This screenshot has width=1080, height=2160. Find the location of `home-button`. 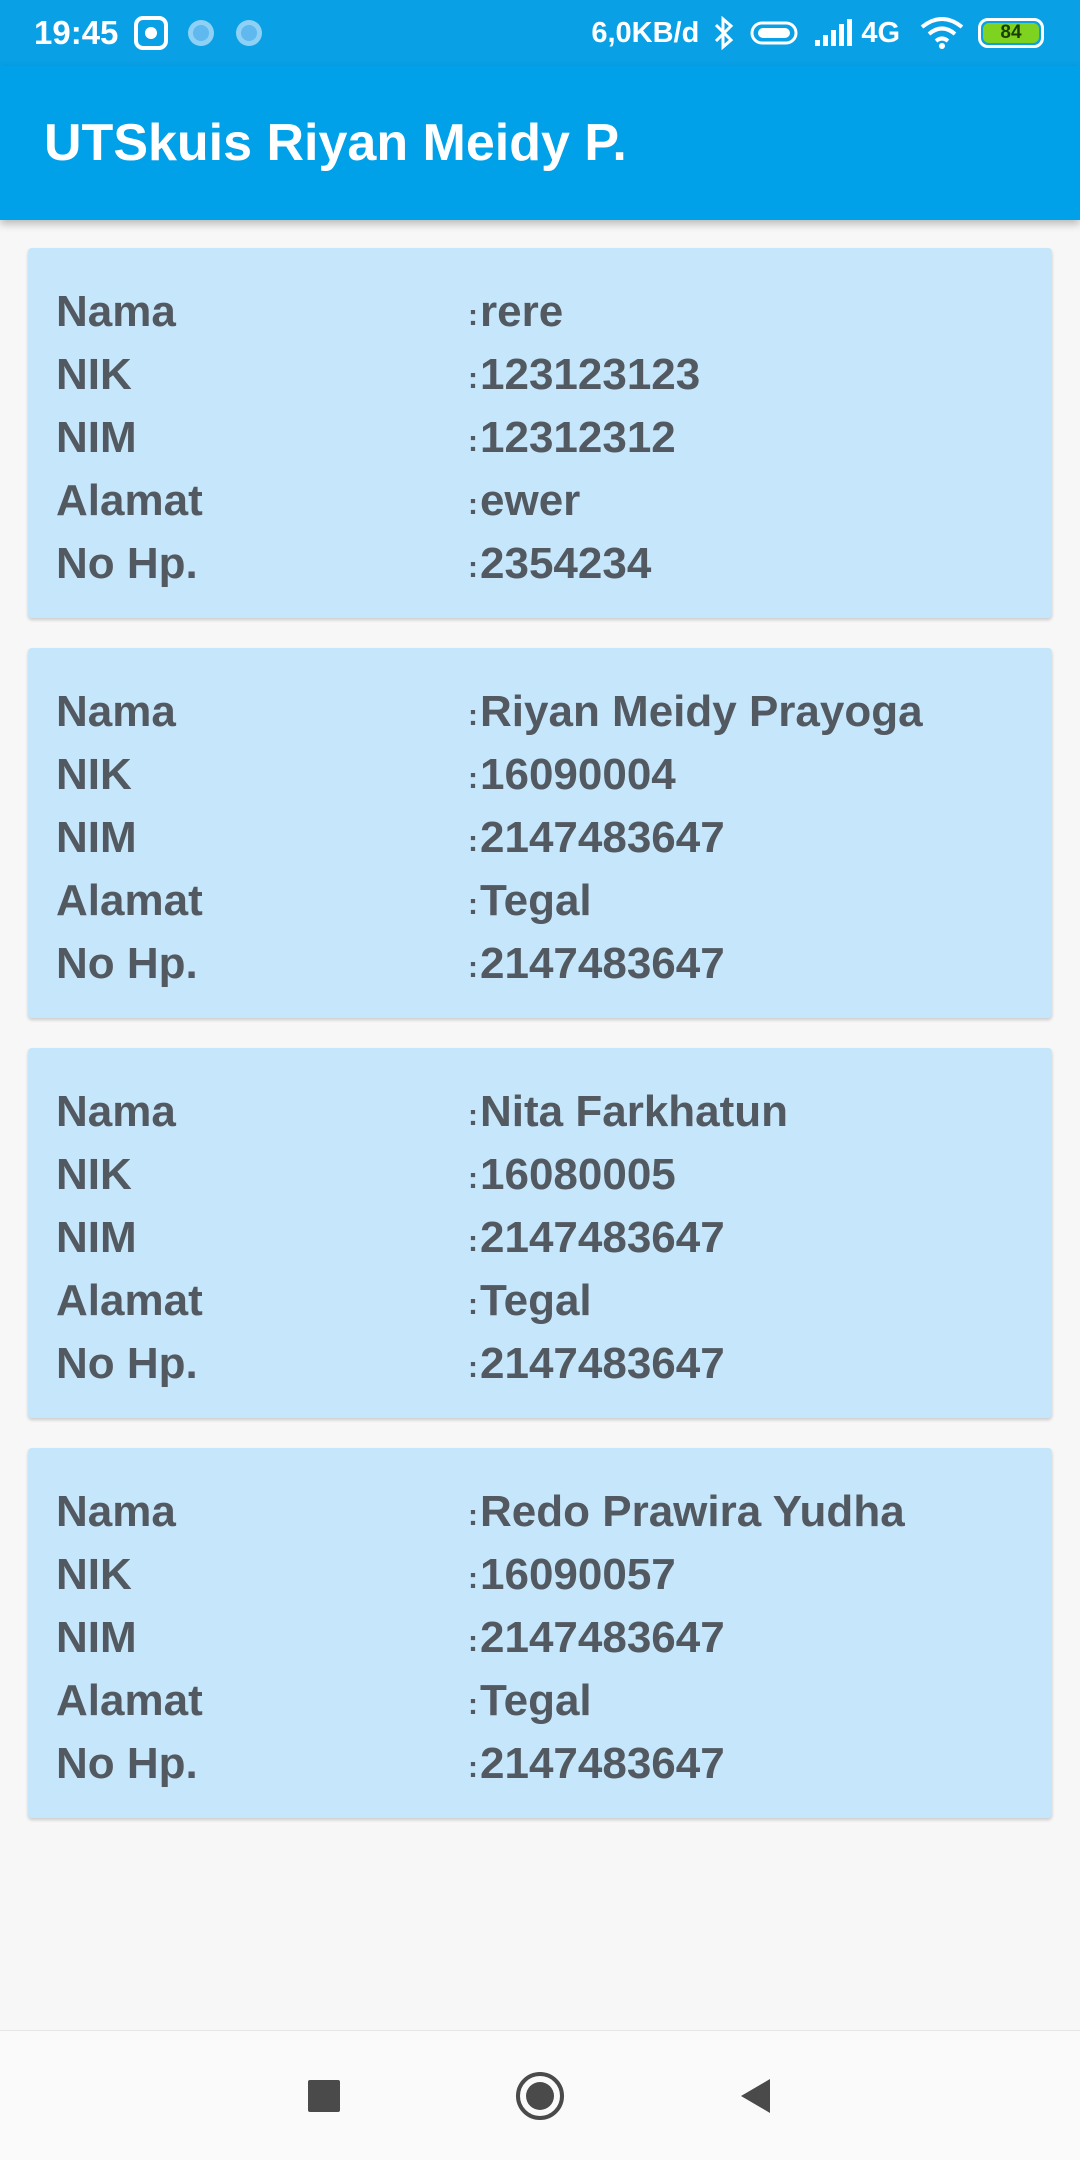

home-button is located at coordinates (540, 2096).